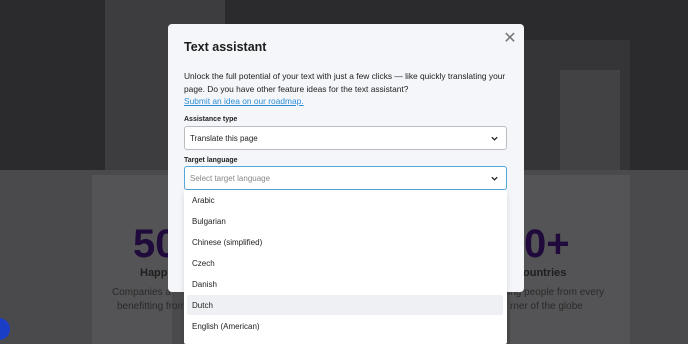 The image size is (688, 344). I want to click on background-stat-text: benefitting from, so click(151, 306).